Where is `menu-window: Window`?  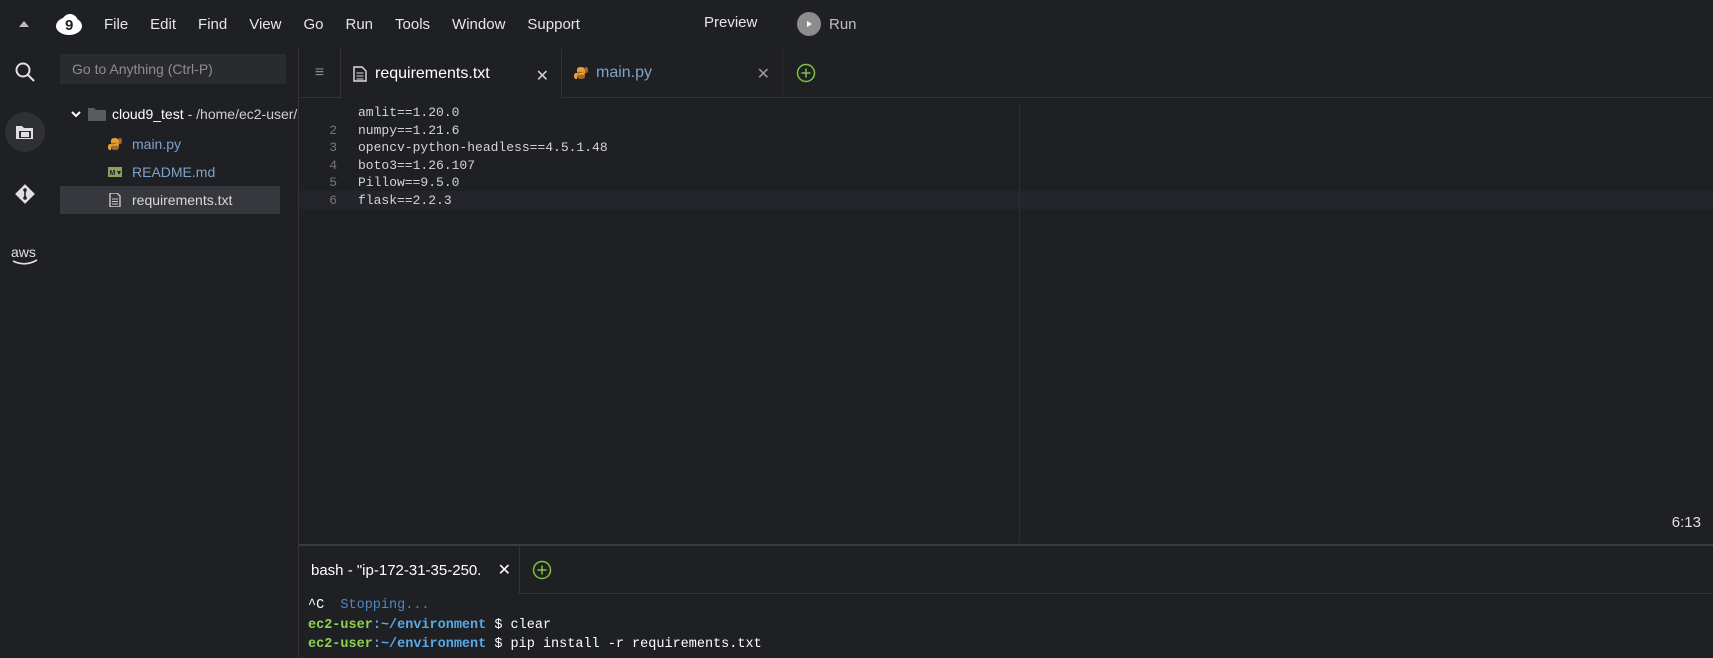 menu-window: Window is located at coordinates (478, 24).